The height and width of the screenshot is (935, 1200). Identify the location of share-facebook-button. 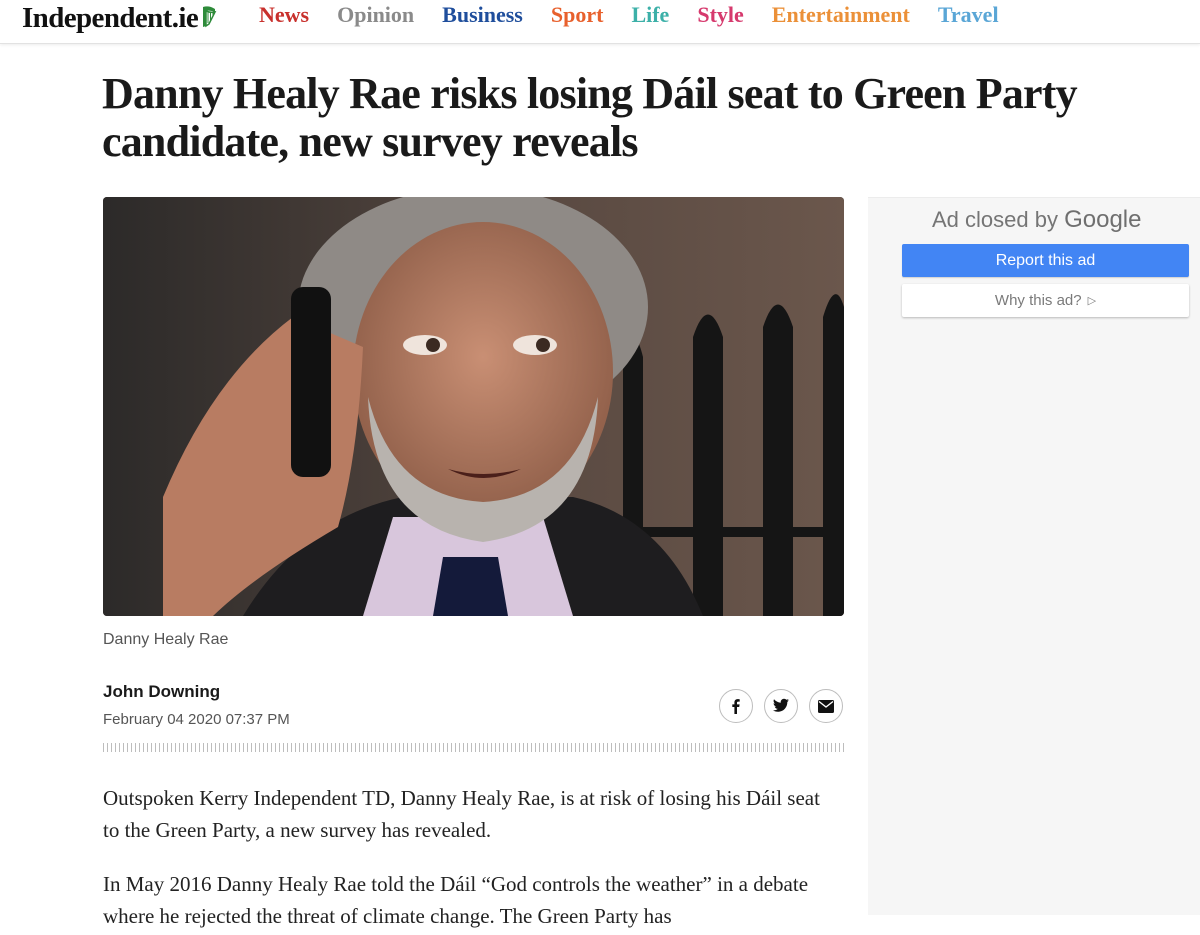
(736, 706).